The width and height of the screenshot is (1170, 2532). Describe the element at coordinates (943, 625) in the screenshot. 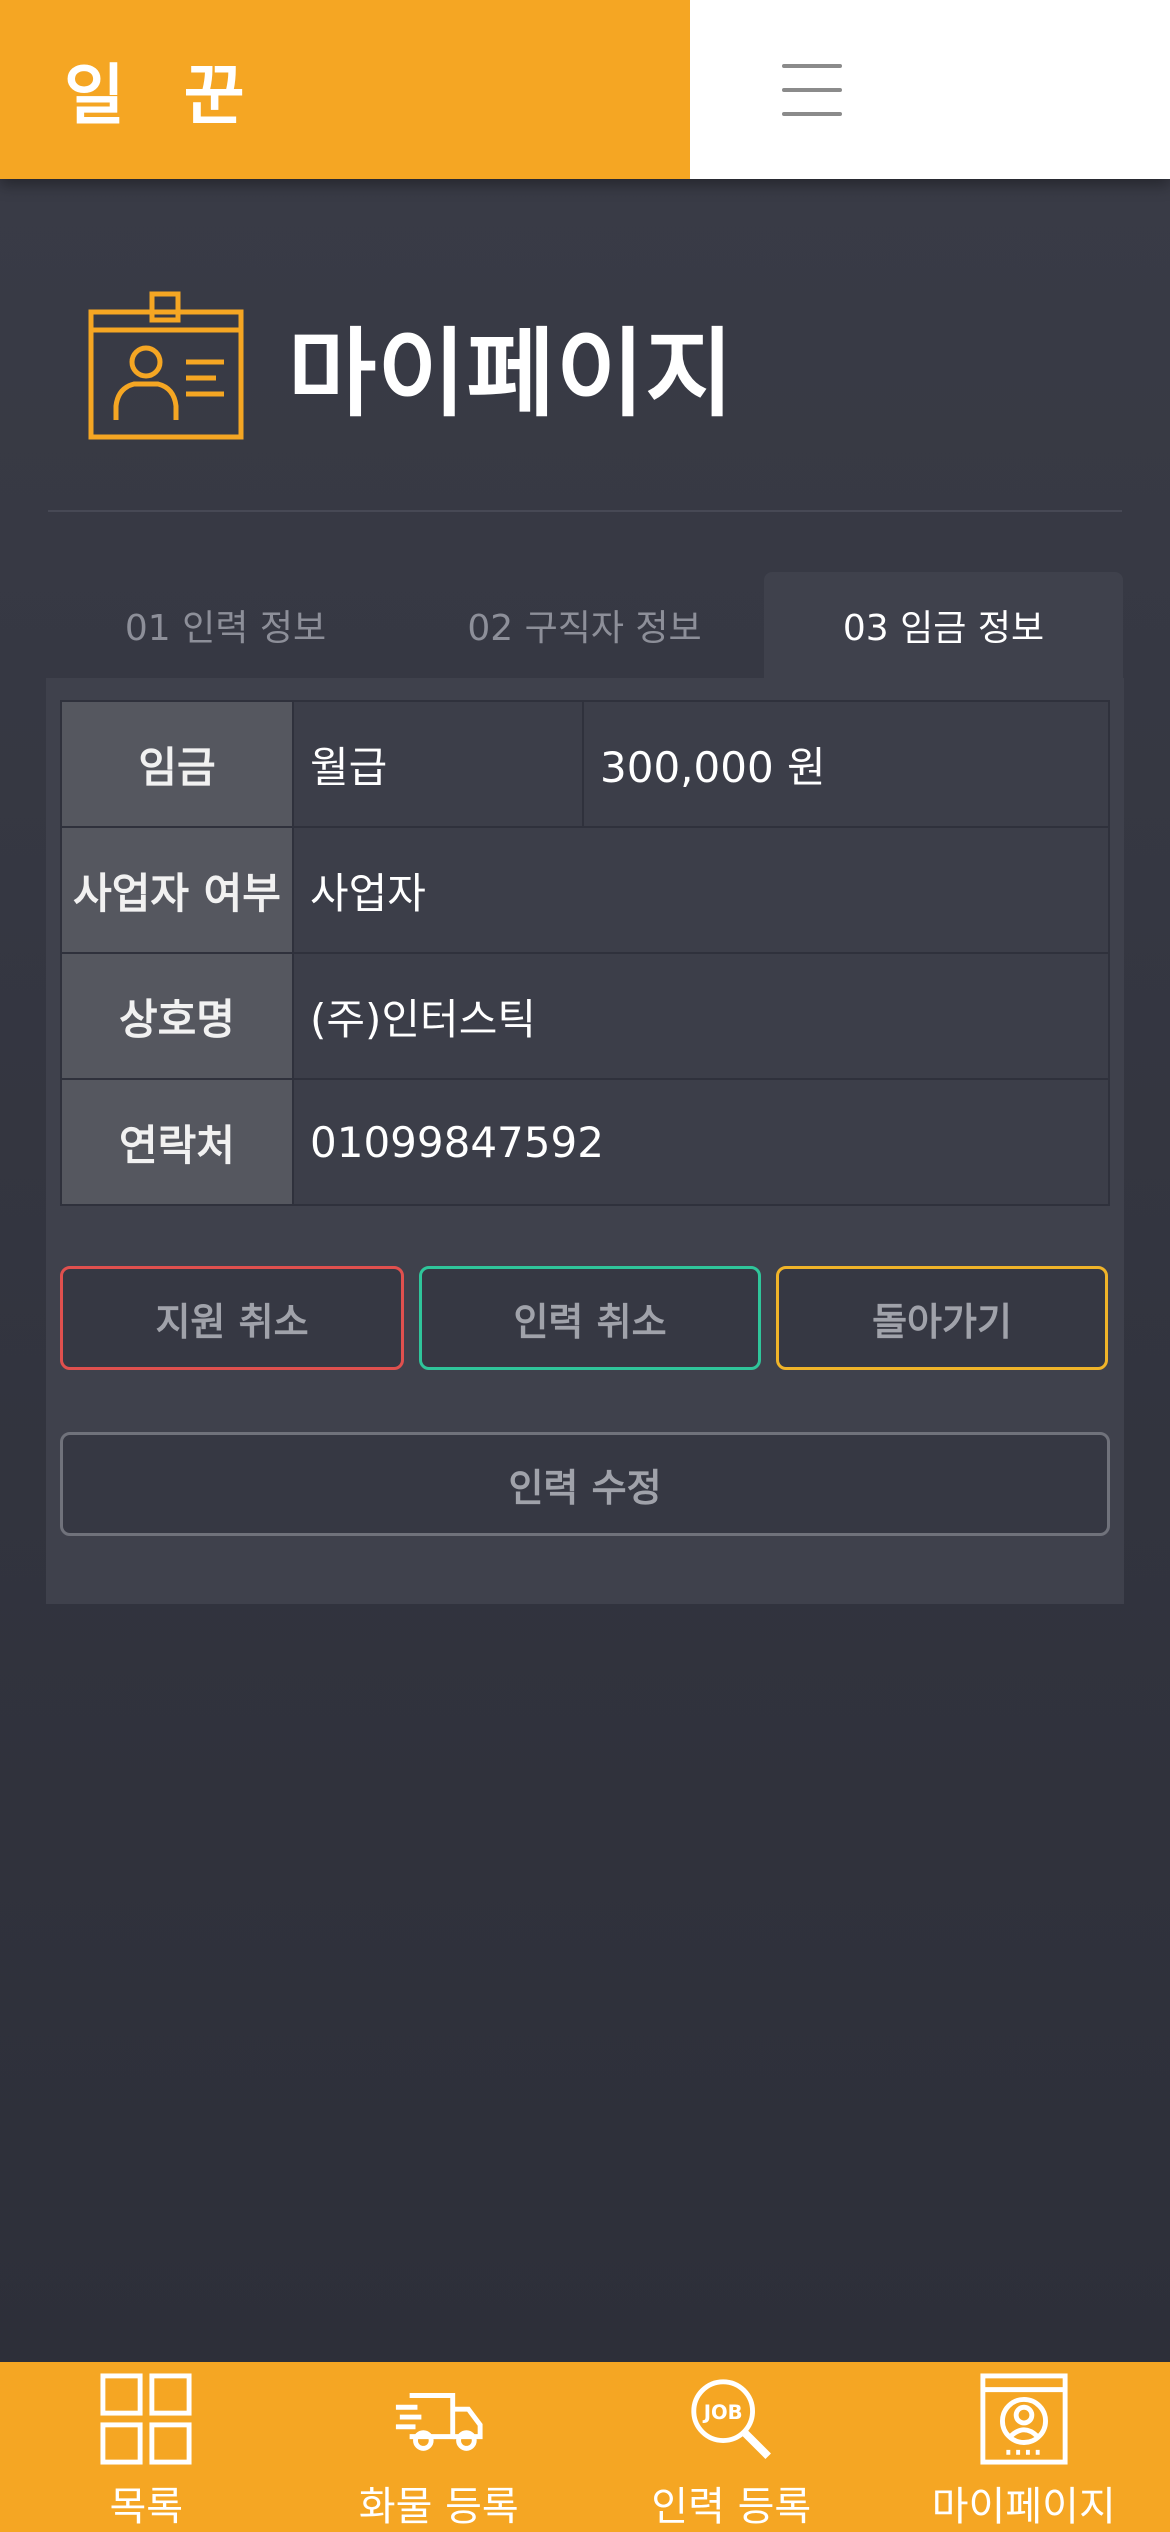

I see `tab-wage-info: 03 임금 정보` at that location.